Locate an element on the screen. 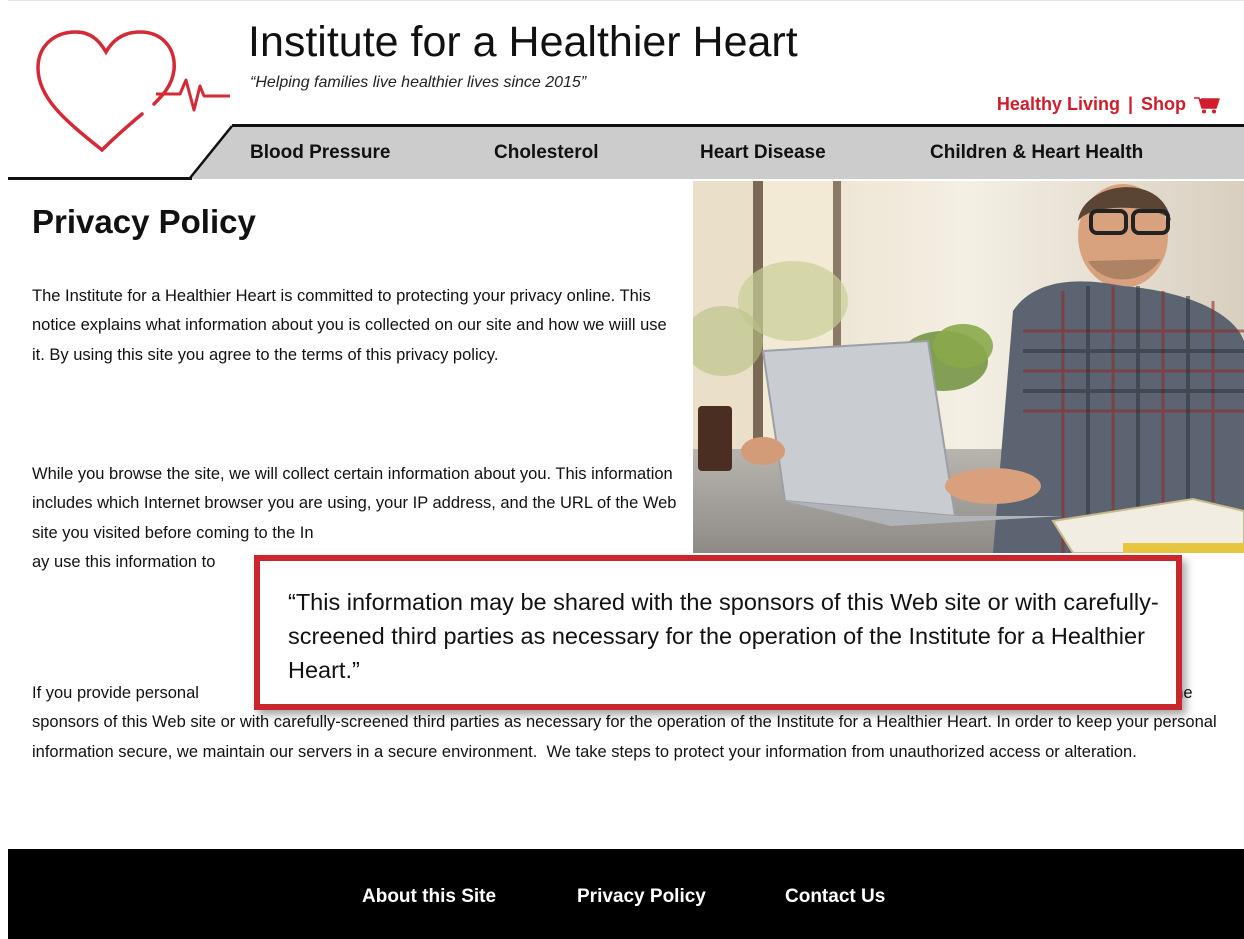 Image resolution: width=1244 pixels, height=939 pixels. utility-nav: Healthy Living | Shop is located at coordinates (1108, 104).